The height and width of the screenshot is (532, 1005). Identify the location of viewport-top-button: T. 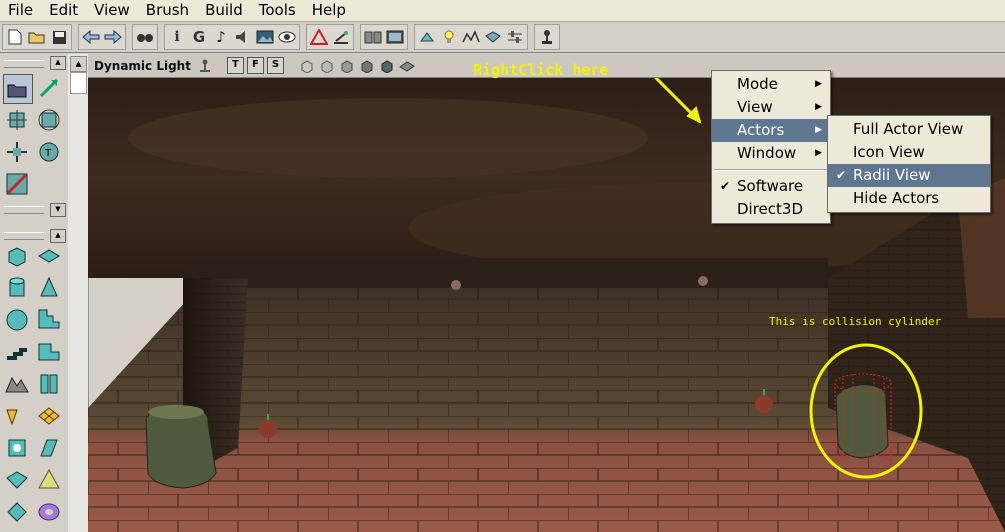
(235, 65).